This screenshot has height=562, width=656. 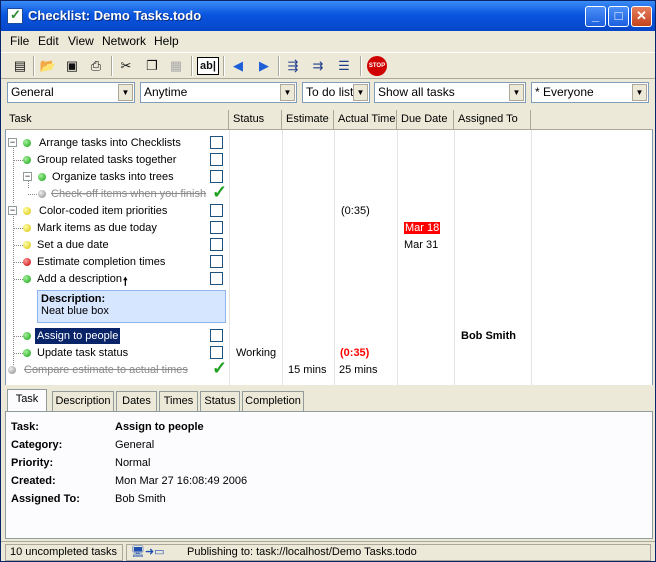 I want to click on task-row: Update task status Working (0:35), so click(x=328, y=353).